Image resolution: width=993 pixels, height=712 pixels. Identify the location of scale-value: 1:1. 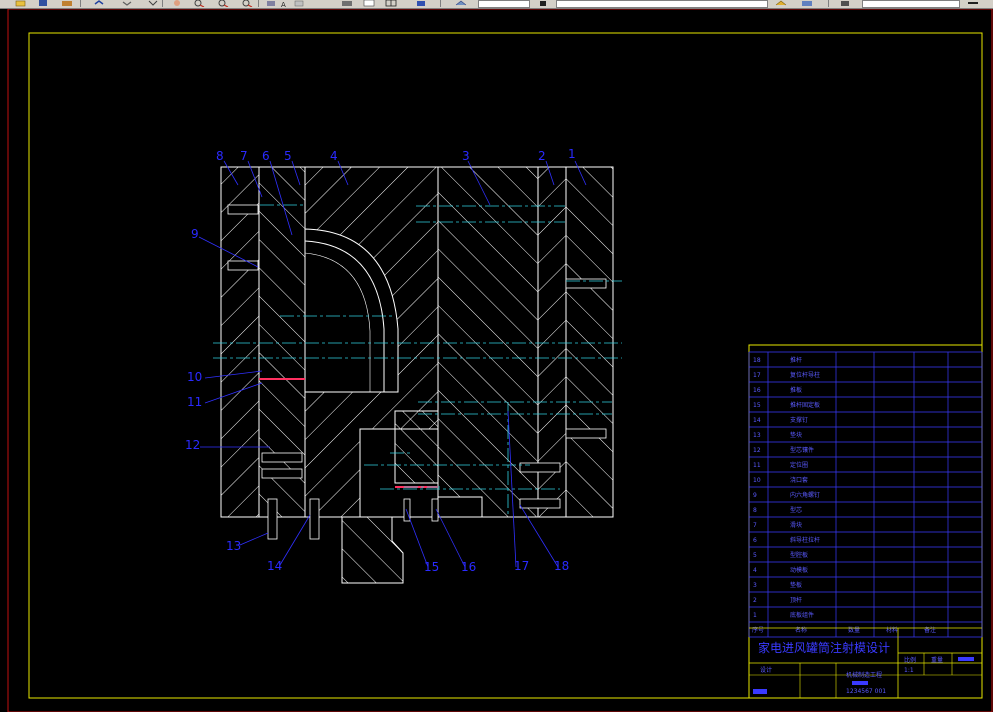
(909, 670).